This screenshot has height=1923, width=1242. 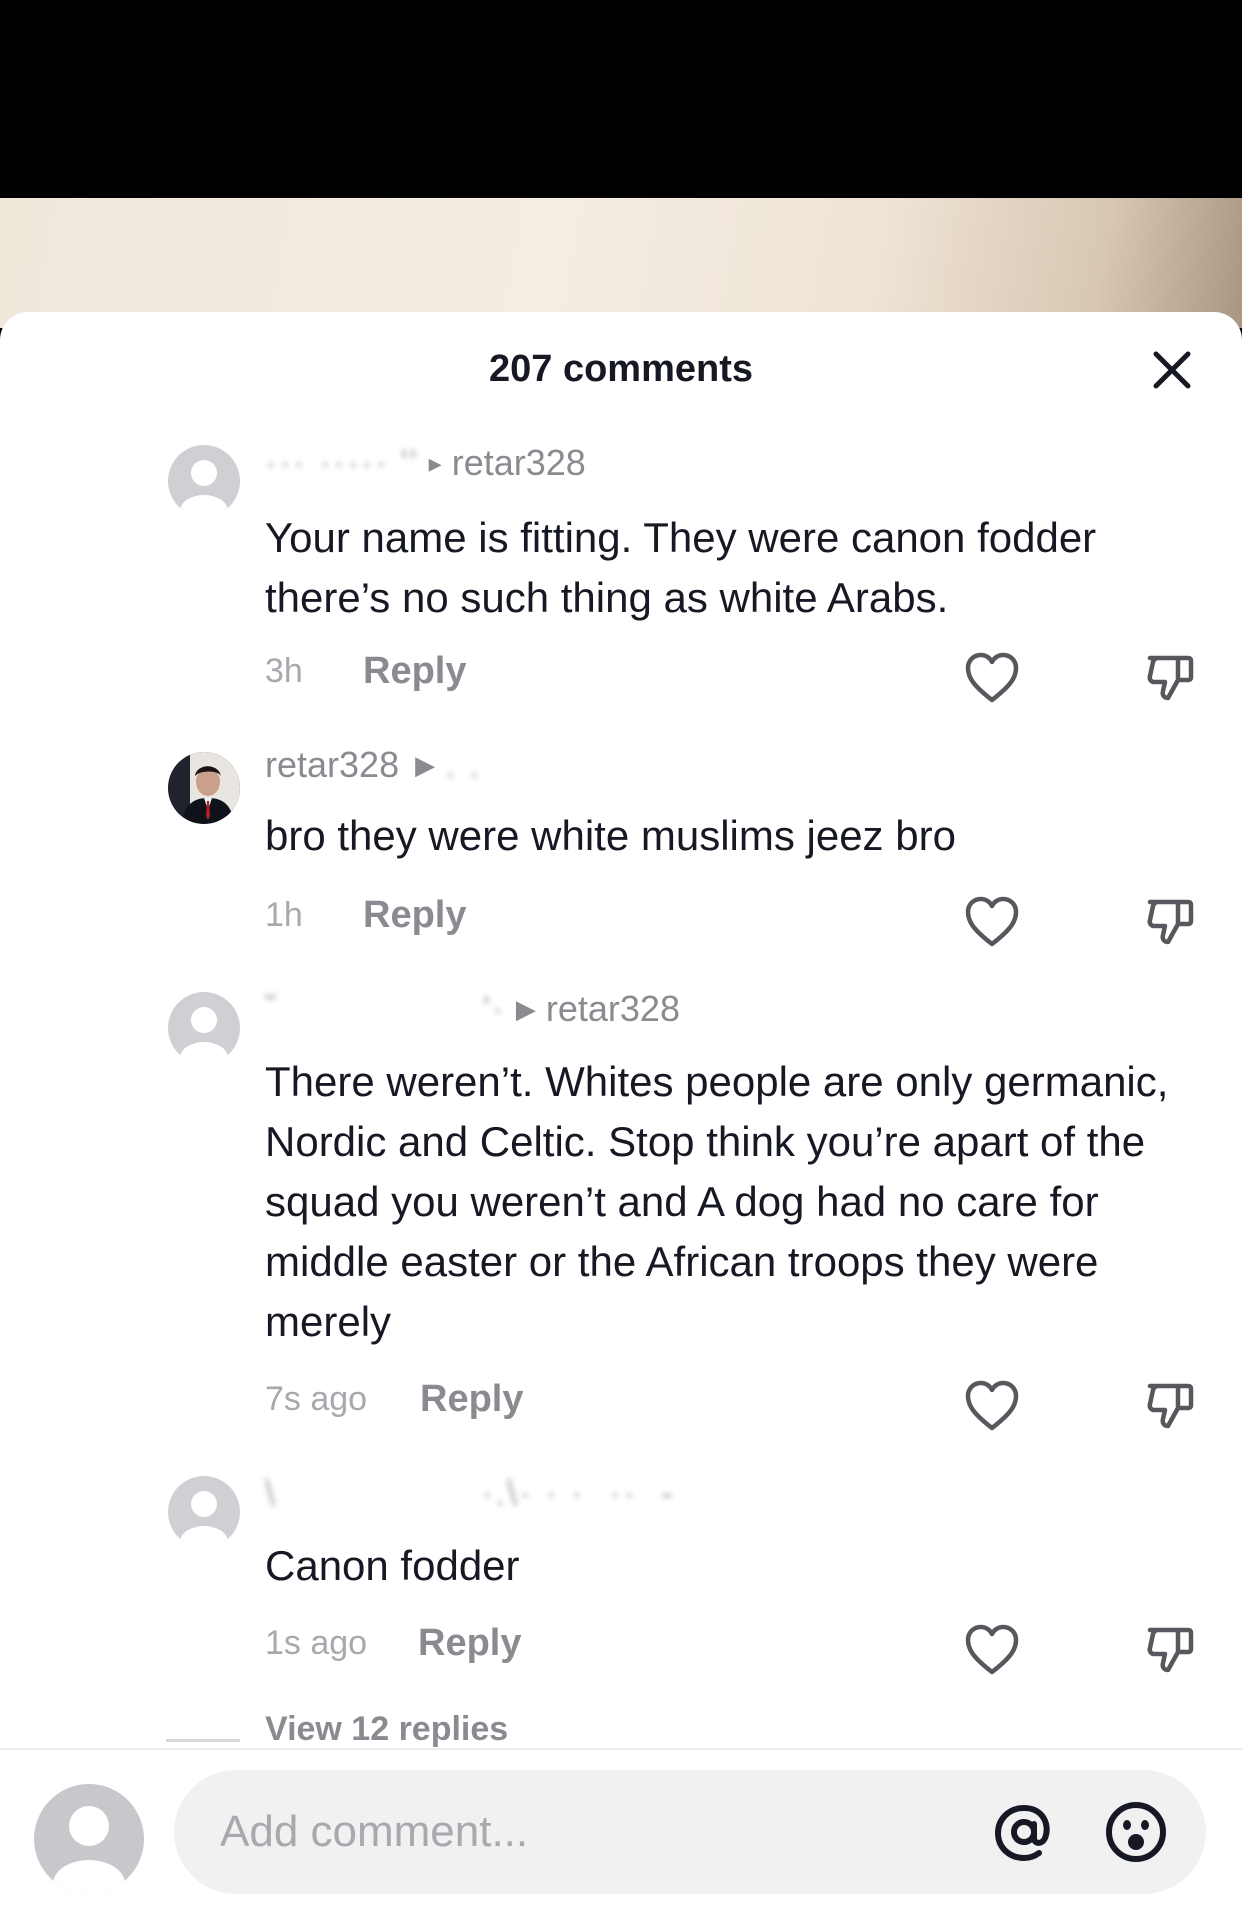 I want to click on comment-text: Canon fodder, so click(x=392, y=1565).